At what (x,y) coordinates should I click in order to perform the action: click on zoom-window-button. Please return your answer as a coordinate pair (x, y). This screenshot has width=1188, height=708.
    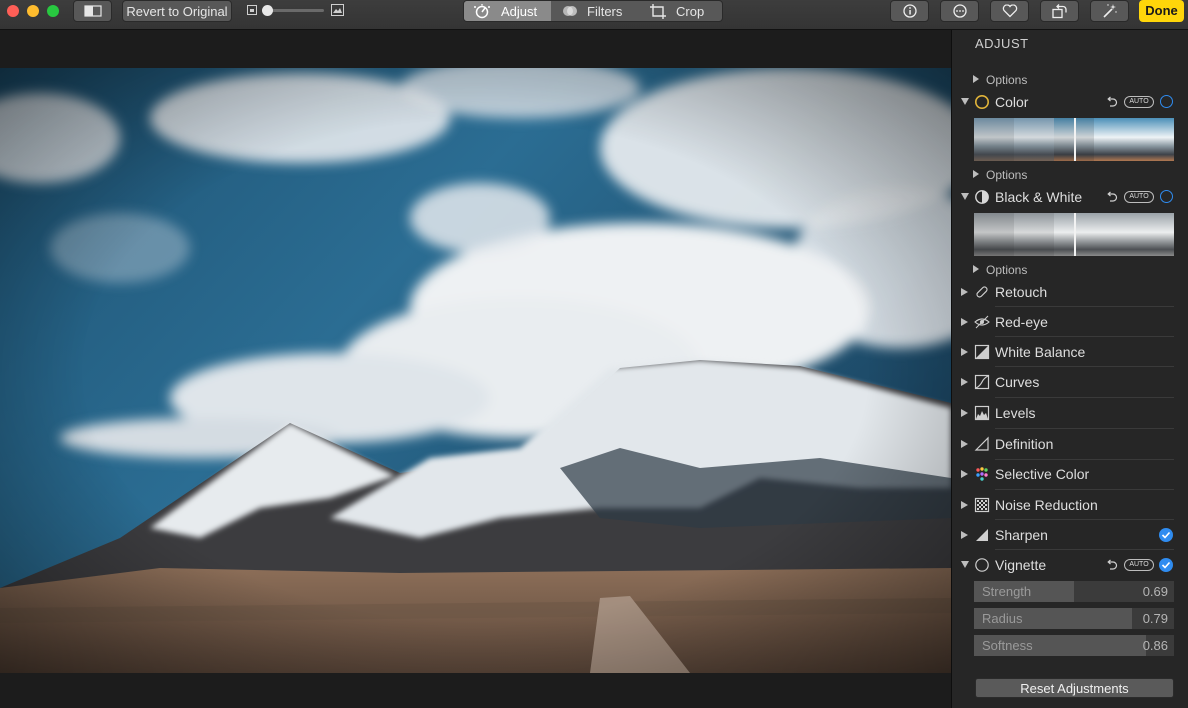
    Looking at the image, I should click on (53, 11).